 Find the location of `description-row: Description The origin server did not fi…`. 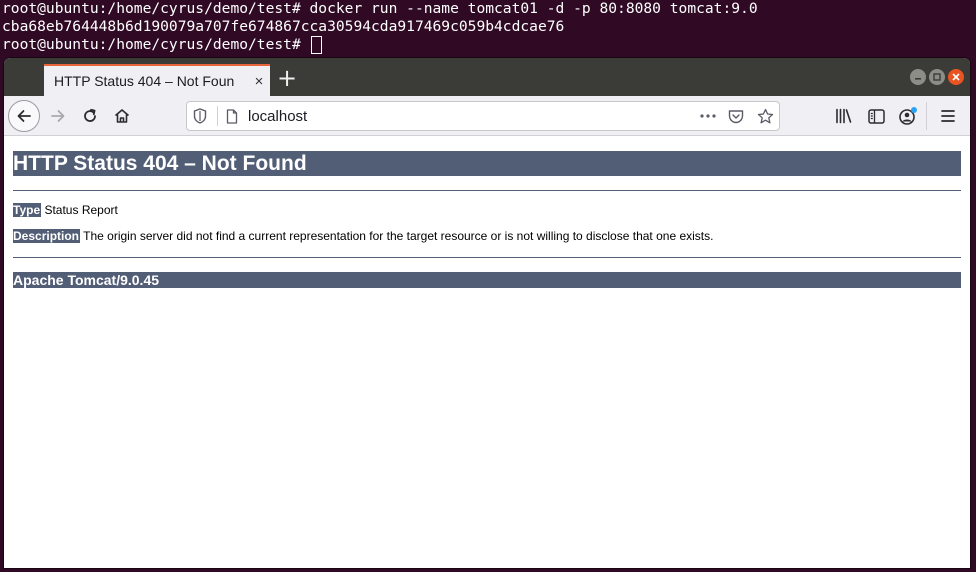

description-row: Description The origin server did not fi… is located at coordinates (487, 236).